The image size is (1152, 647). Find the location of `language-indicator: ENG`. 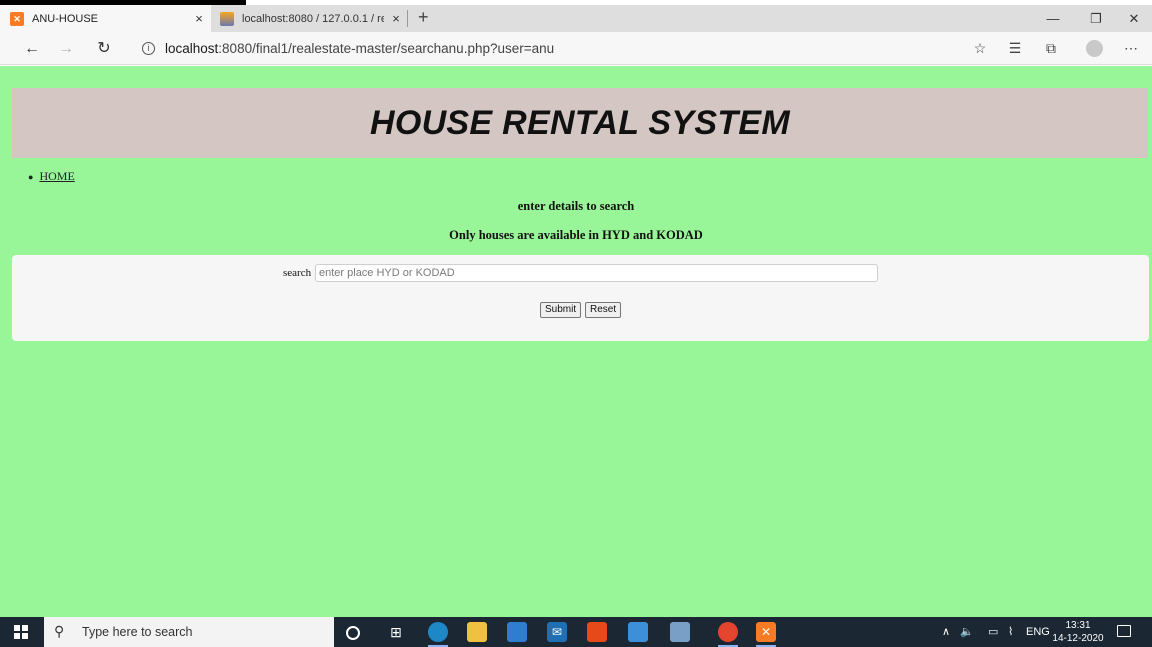

language-indicator: ENG is located at coordinates (1038, 632).